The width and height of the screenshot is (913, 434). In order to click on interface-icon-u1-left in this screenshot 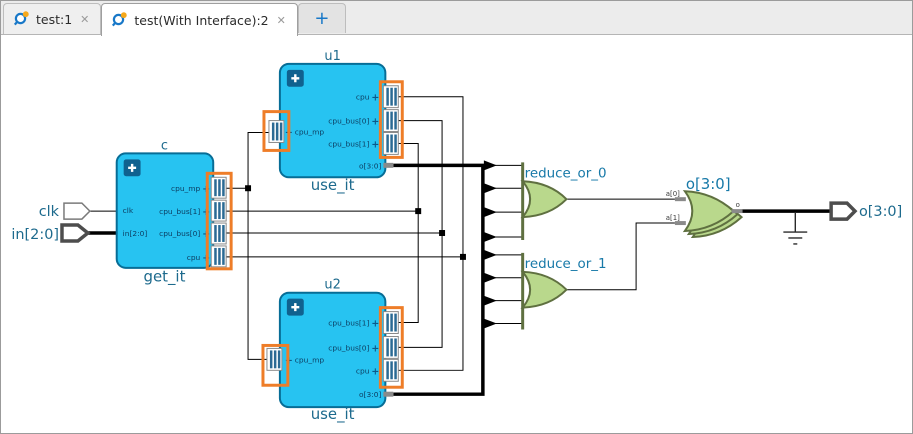, I will do `click(276, 131)`.